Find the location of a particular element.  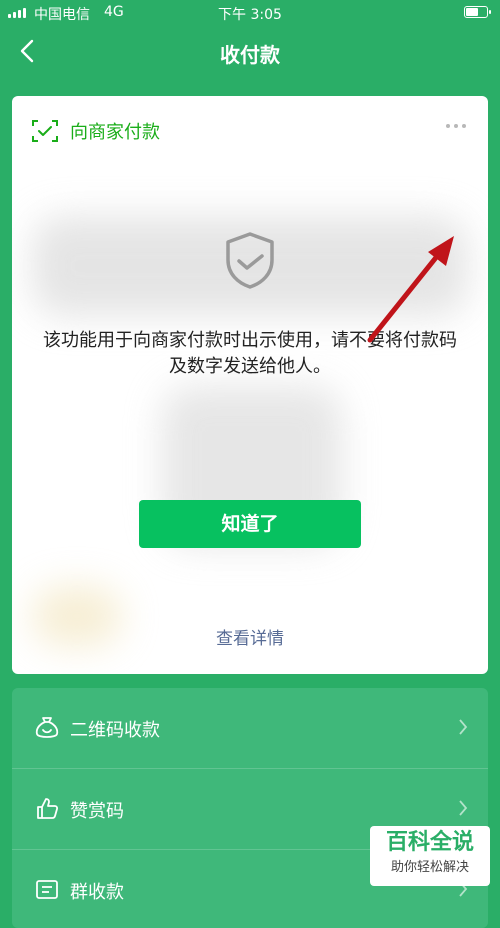

shield-icon is located at coordinates (250, 260).